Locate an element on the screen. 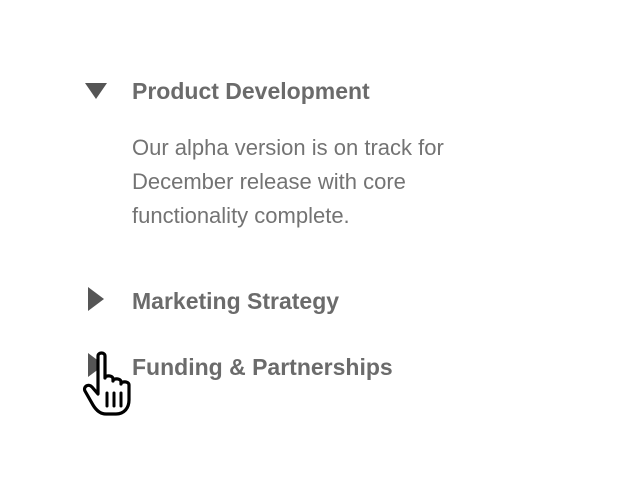  body-line: functionality complete. is located at coordinates (241, 215).